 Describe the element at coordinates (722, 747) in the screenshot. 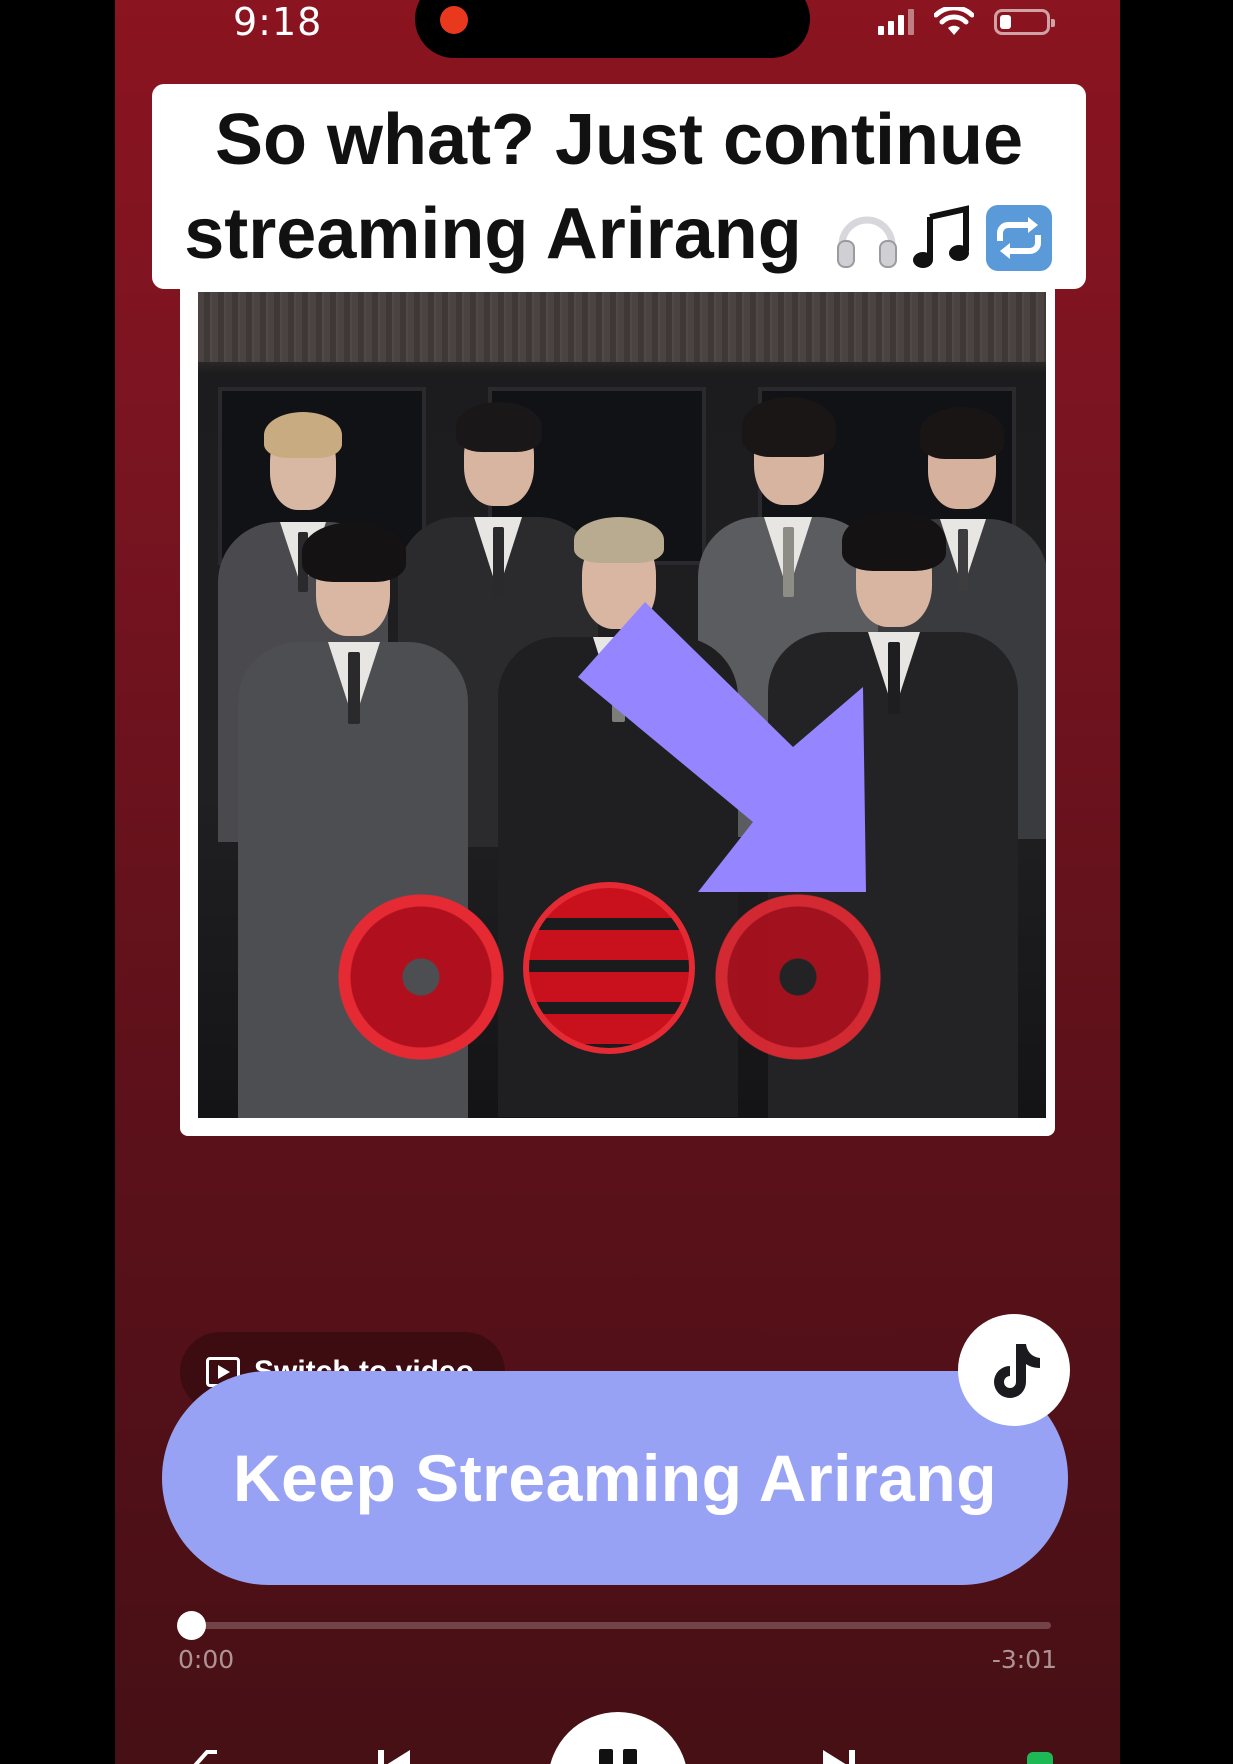

I see `arrow-pointer-icon` at that location.